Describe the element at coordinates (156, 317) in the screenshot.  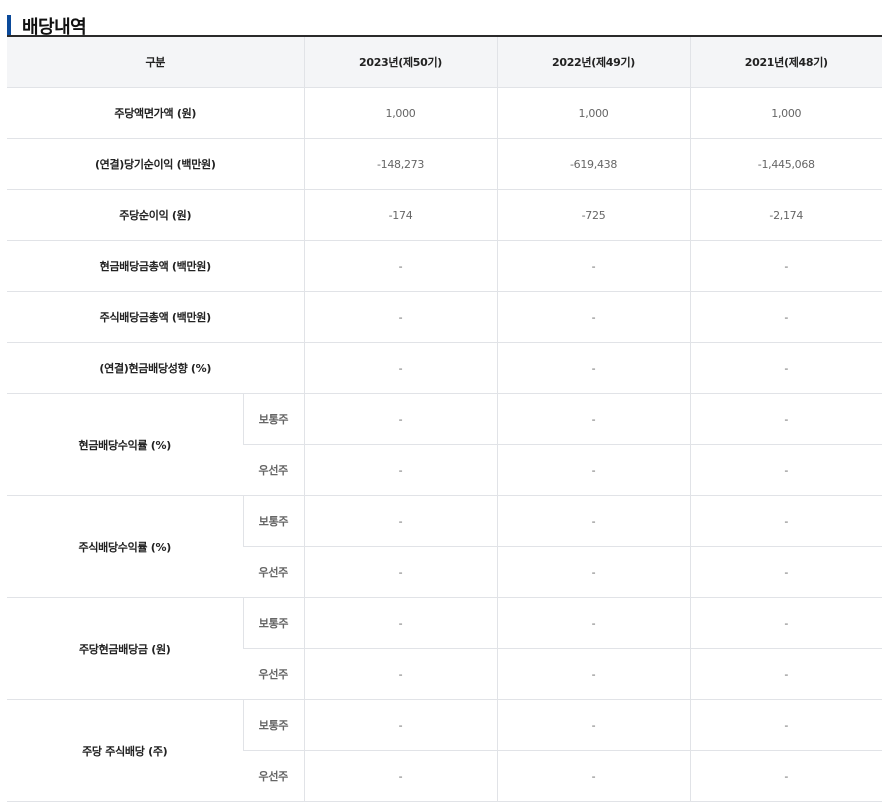
I see `row-label: 주식배당금총액 (백만원)` at that location.